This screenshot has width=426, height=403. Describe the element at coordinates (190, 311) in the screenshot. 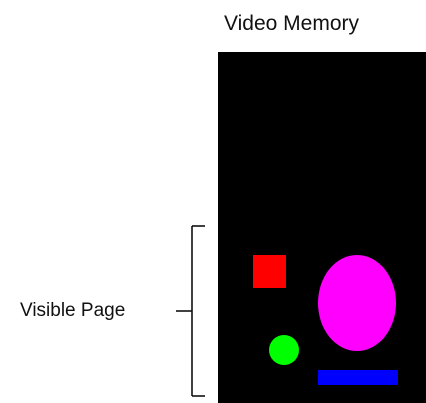

I see `visible-page-bracket` at that location.